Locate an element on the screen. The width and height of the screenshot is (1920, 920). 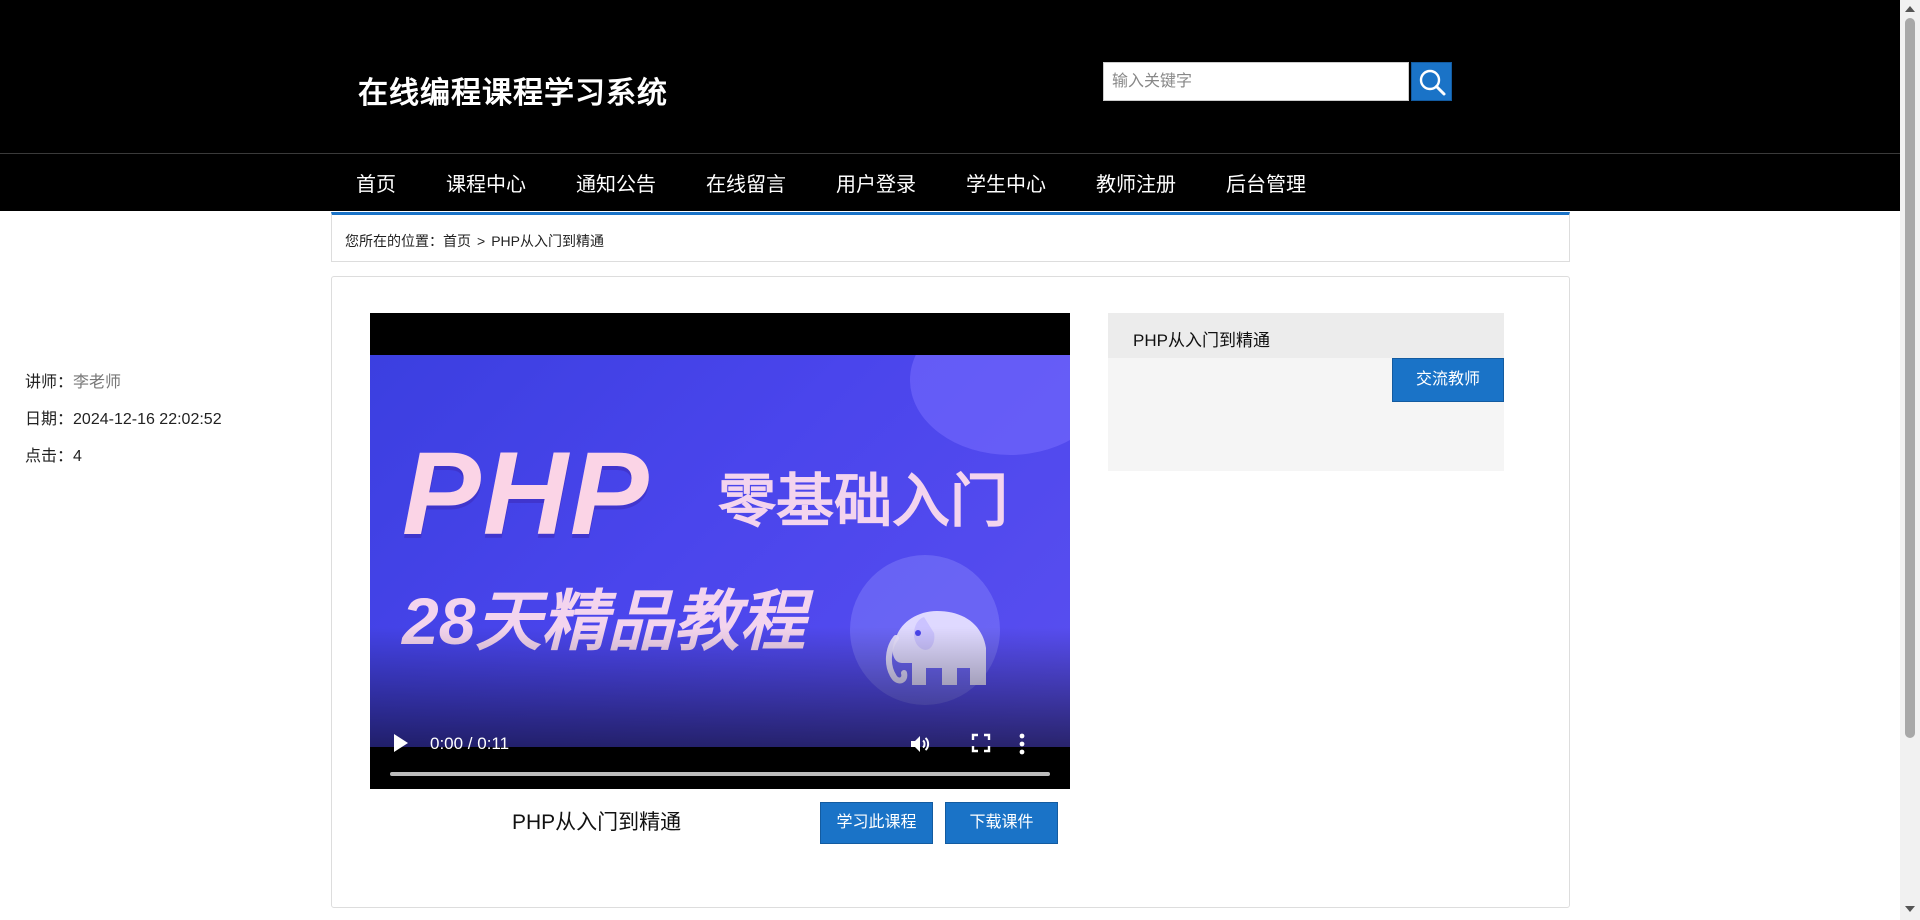
page-scrollbar is located at coordinates (1910, 460).